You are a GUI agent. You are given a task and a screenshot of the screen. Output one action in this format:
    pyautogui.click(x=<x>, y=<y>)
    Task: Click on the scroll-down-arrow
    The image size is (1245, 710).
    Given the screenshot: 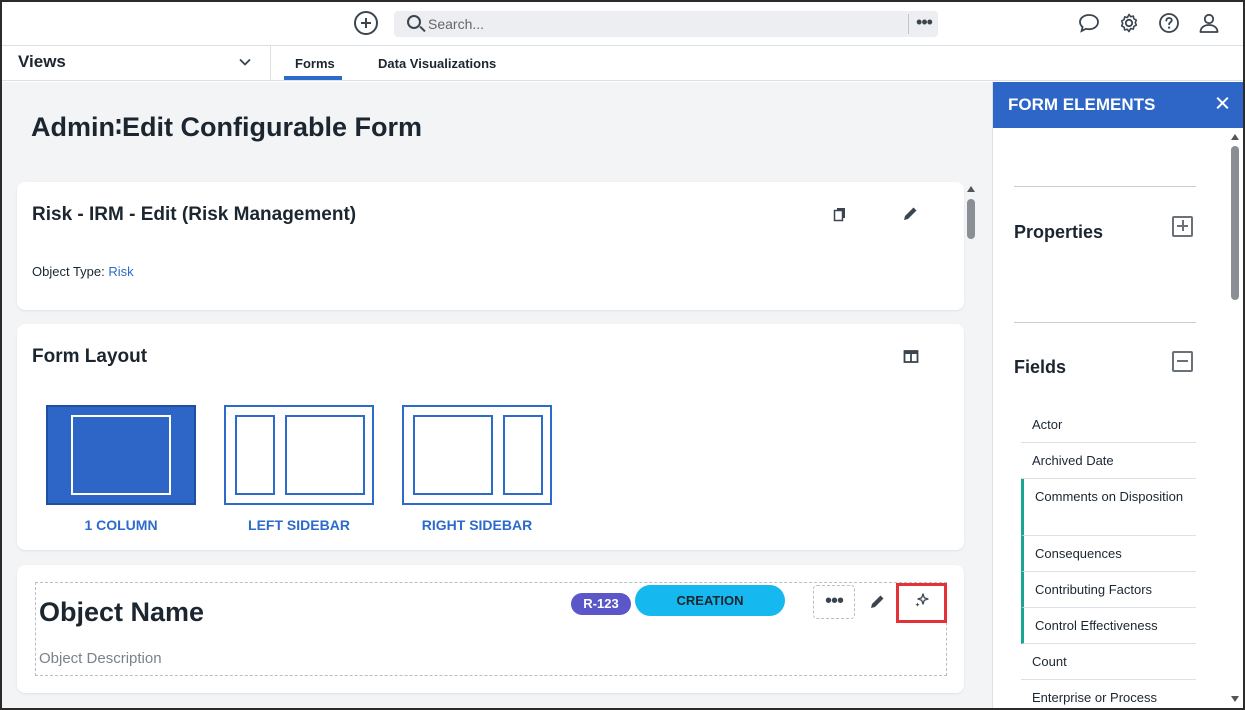 What is the action you would take?
    pyautogui.click(x=1235, y=699)
    